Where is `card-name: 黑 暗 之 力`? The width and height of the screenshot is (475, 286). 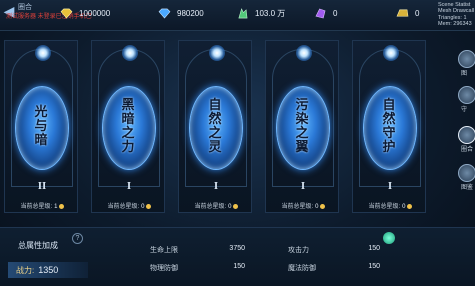 card-name: 黑 暗 之 力 is located at coordinates (128, 127).